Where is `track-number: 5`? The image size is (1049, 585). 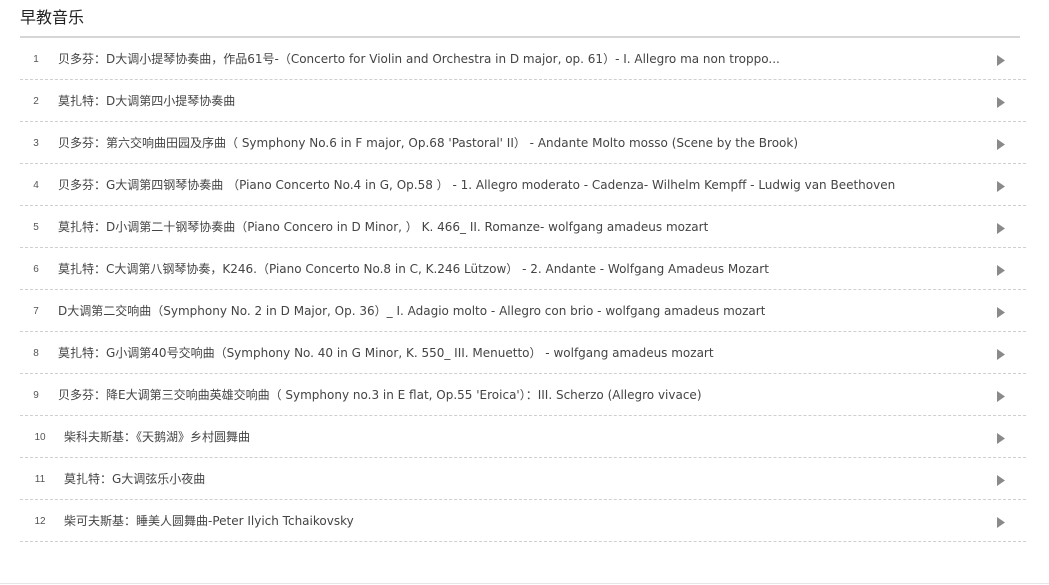
track-number: 5 is located at coordinates (36, 227).